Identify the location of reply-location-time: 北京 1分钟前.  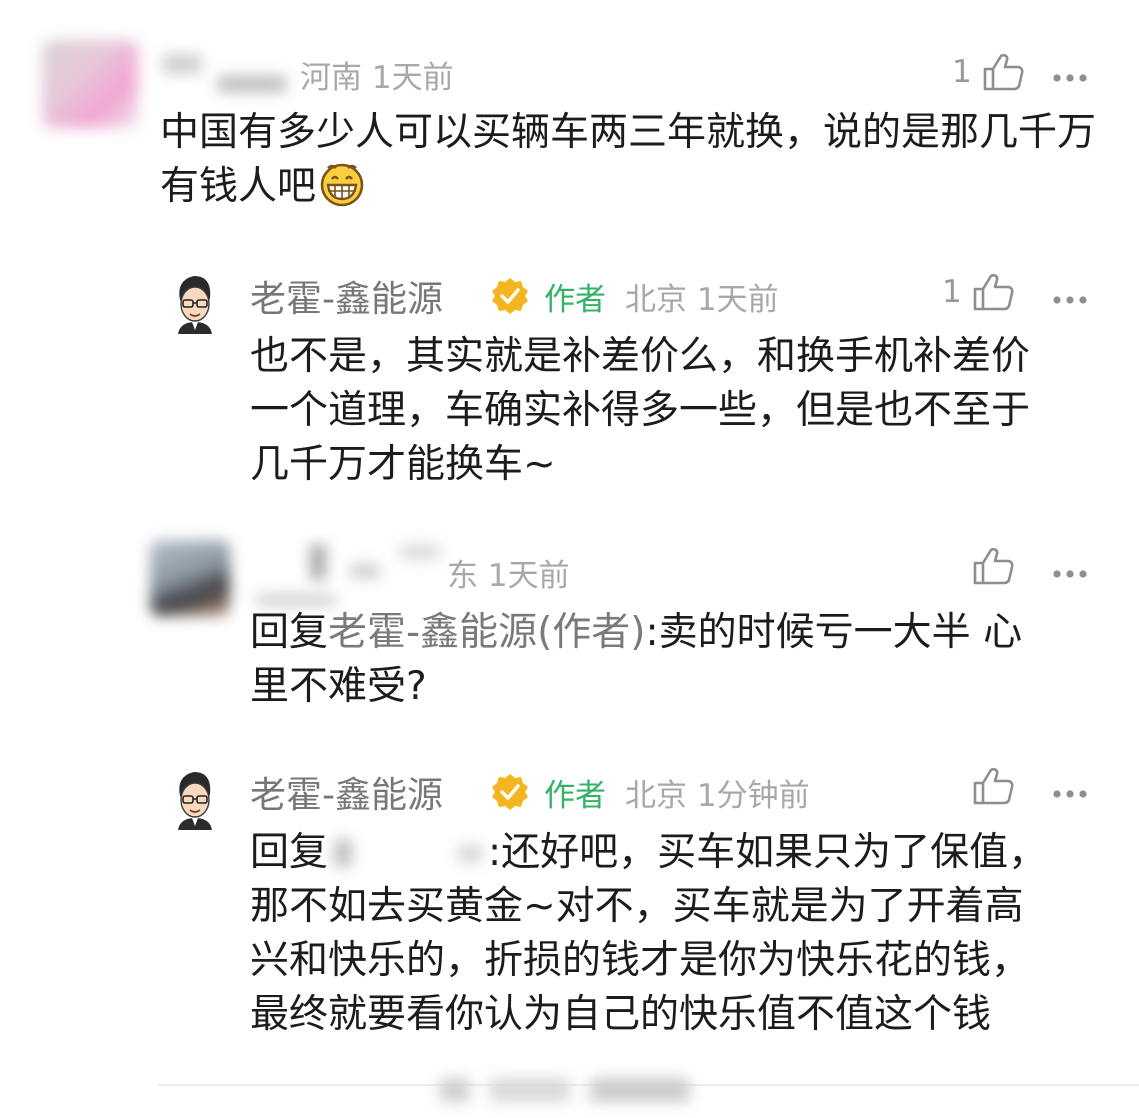
(717, 796).